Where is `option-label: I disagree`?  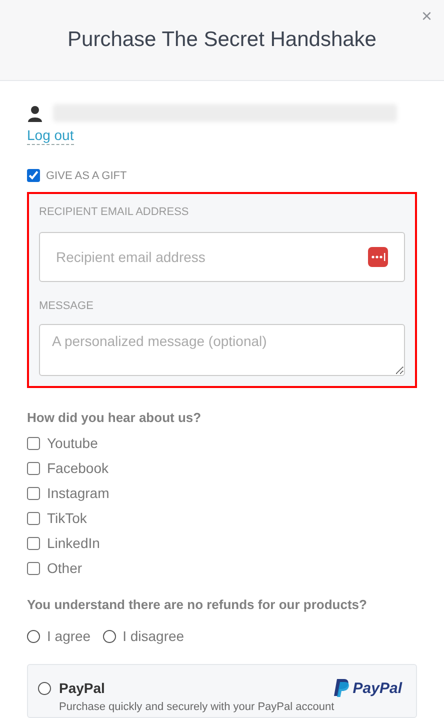
option-label: I disagree is located at coordinates (153, 636).